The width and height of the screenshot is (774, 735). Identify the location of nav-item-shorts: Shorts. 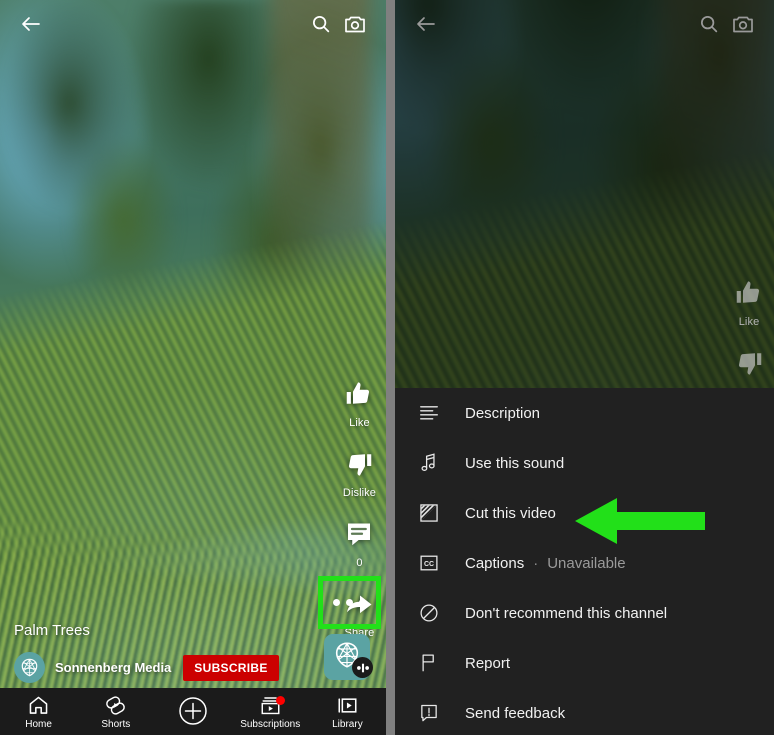
(115, 712).